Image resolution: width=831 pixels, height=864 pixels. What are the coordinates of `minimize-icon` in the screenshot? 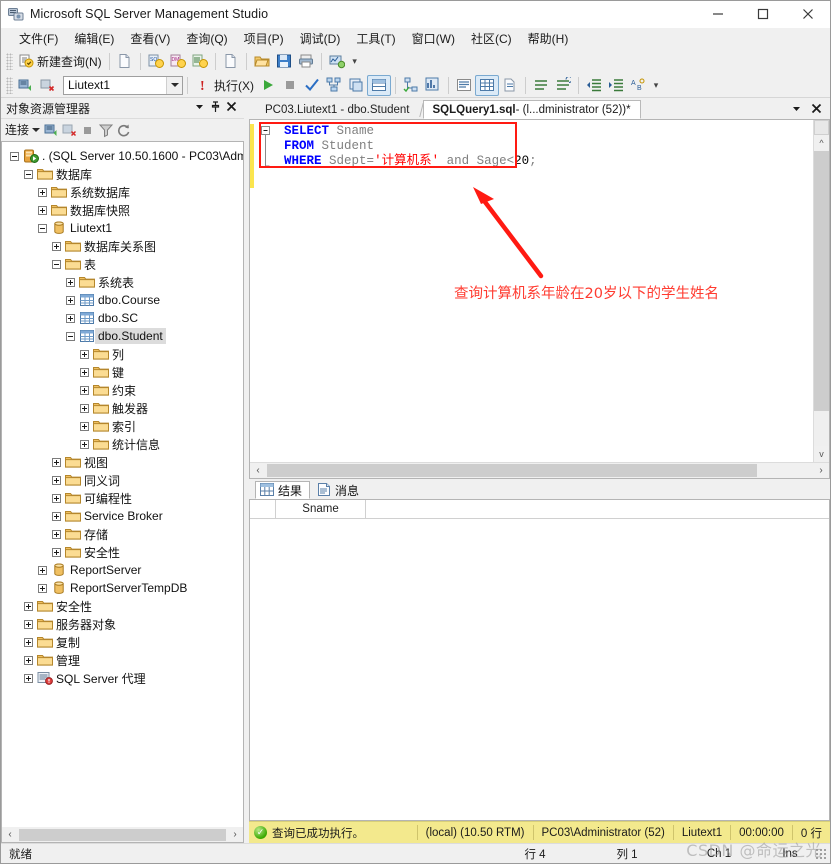 It's located at (717, 14).